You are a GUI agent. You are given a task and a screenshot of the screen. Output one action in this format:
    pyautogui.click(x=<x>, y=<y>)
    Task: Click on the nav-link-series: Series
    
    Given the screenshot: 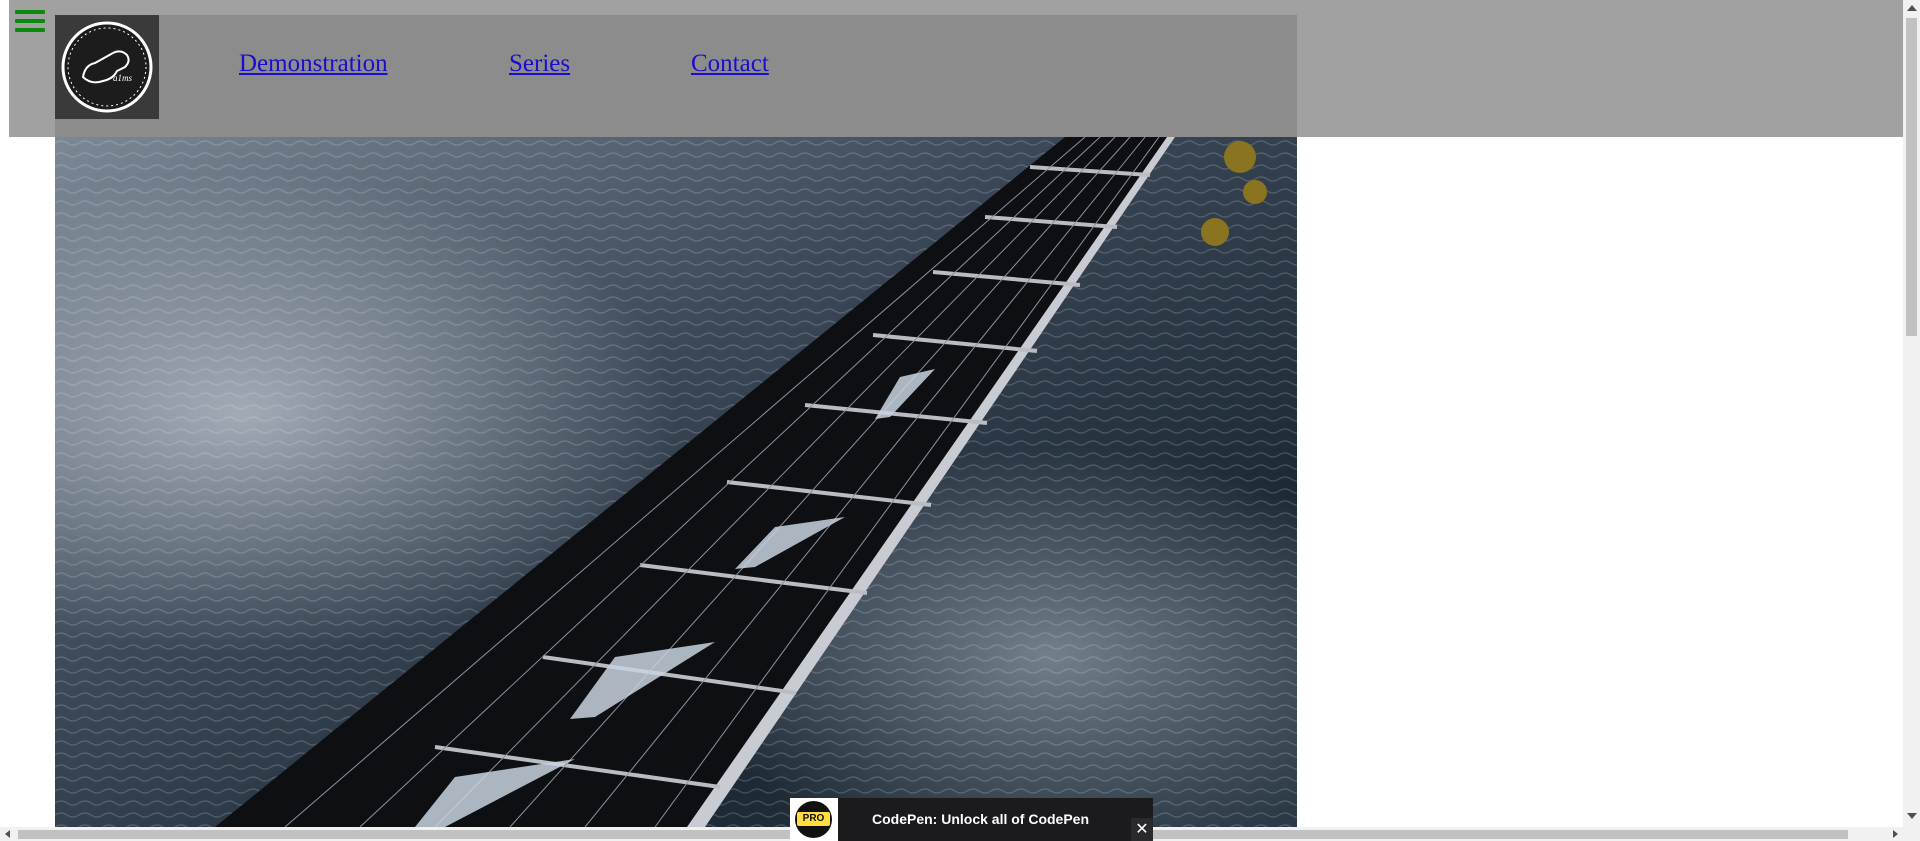 What is the action you would take?
    pyautogui.click(x=539, y=64)
    